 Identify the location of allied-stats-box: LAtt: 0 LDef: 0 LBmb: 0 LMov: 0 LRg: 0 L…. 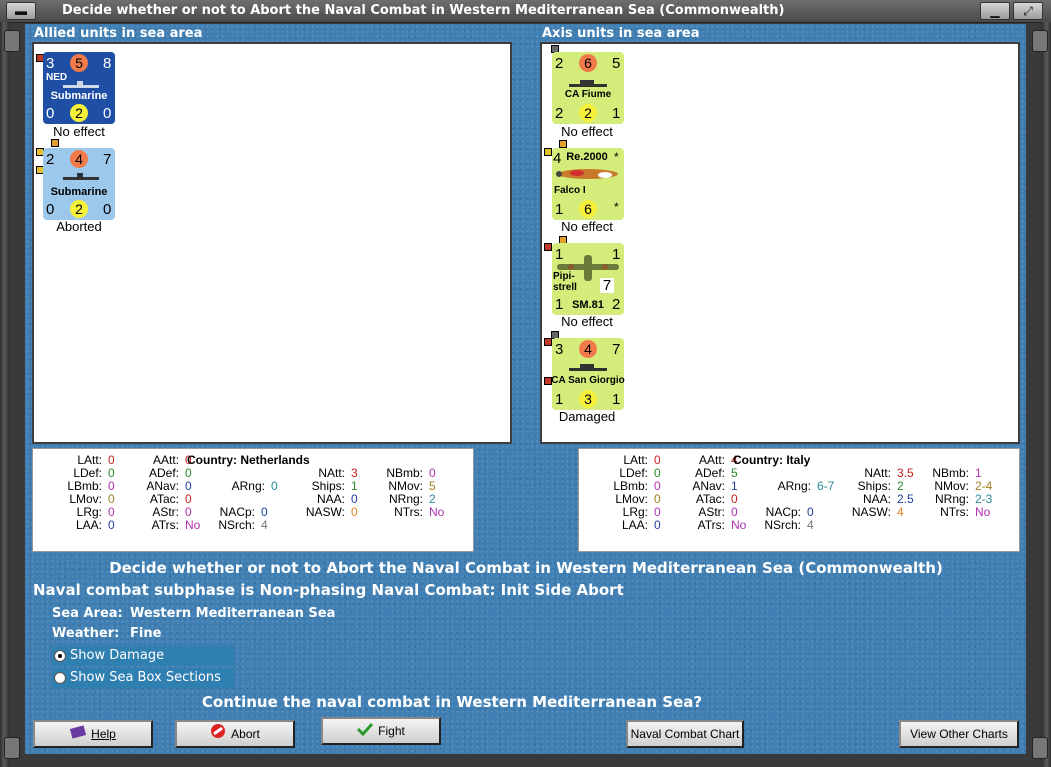
(253, 500).